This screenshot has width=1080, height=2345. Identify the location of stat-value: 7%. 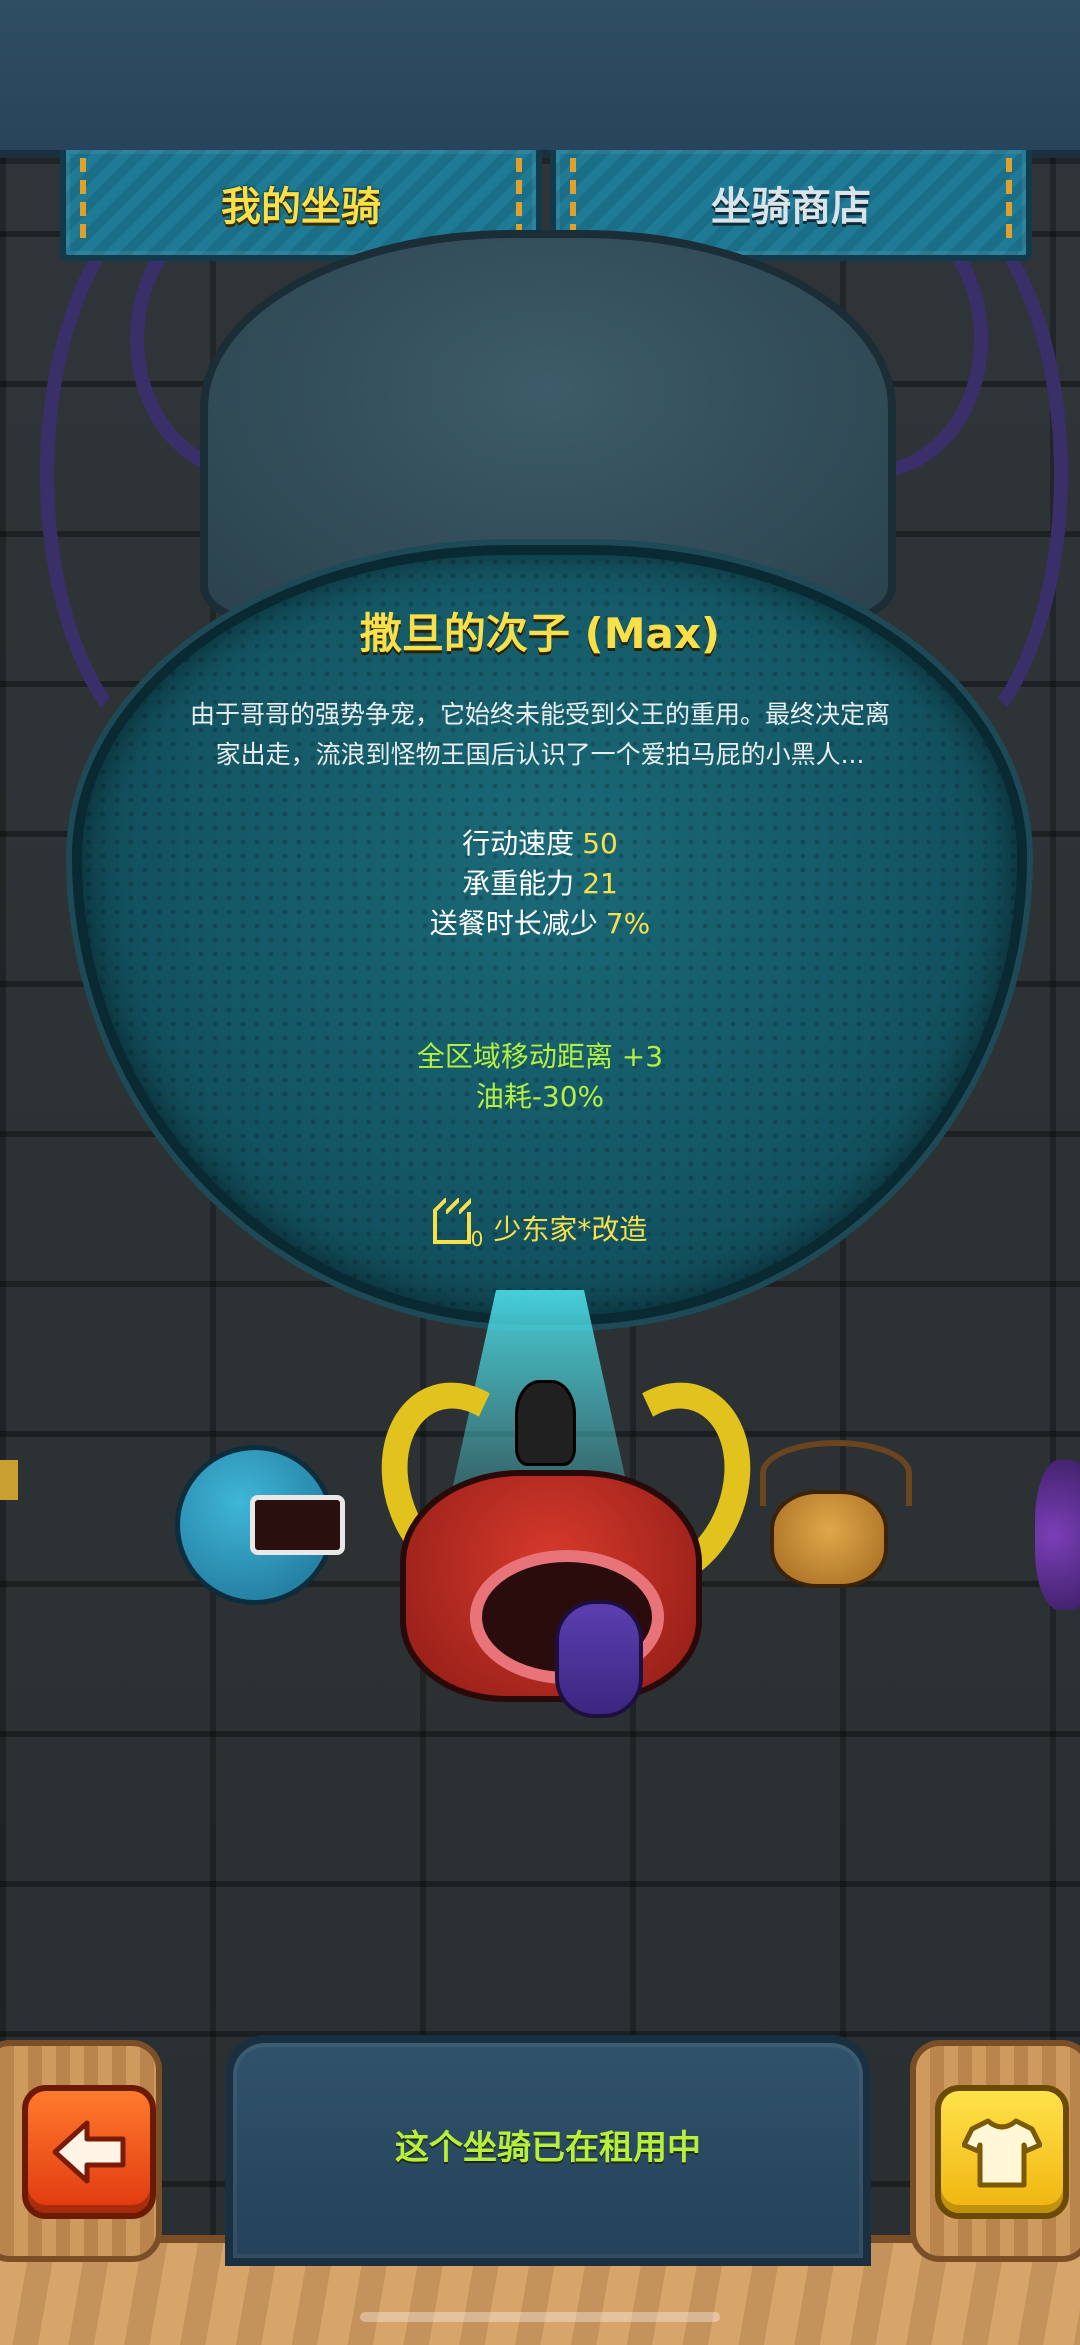
(628, 923).